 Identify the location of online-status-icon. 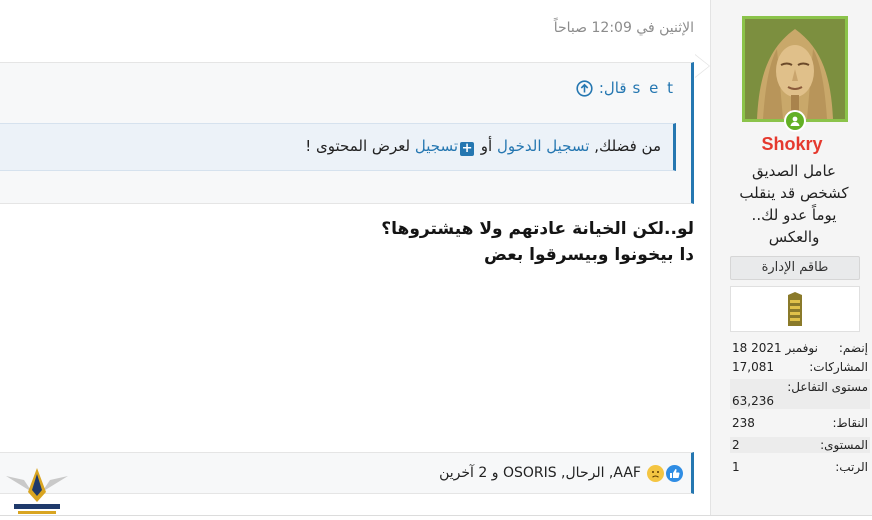
(795, 121).